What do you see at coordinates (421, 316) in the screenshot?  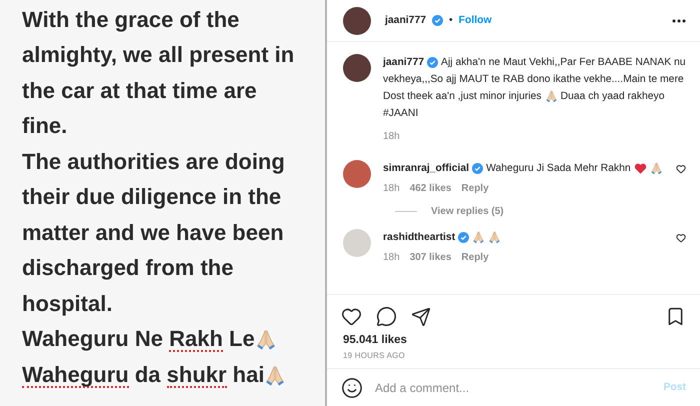 I see `share-icon` at bounding box center [421, 316].